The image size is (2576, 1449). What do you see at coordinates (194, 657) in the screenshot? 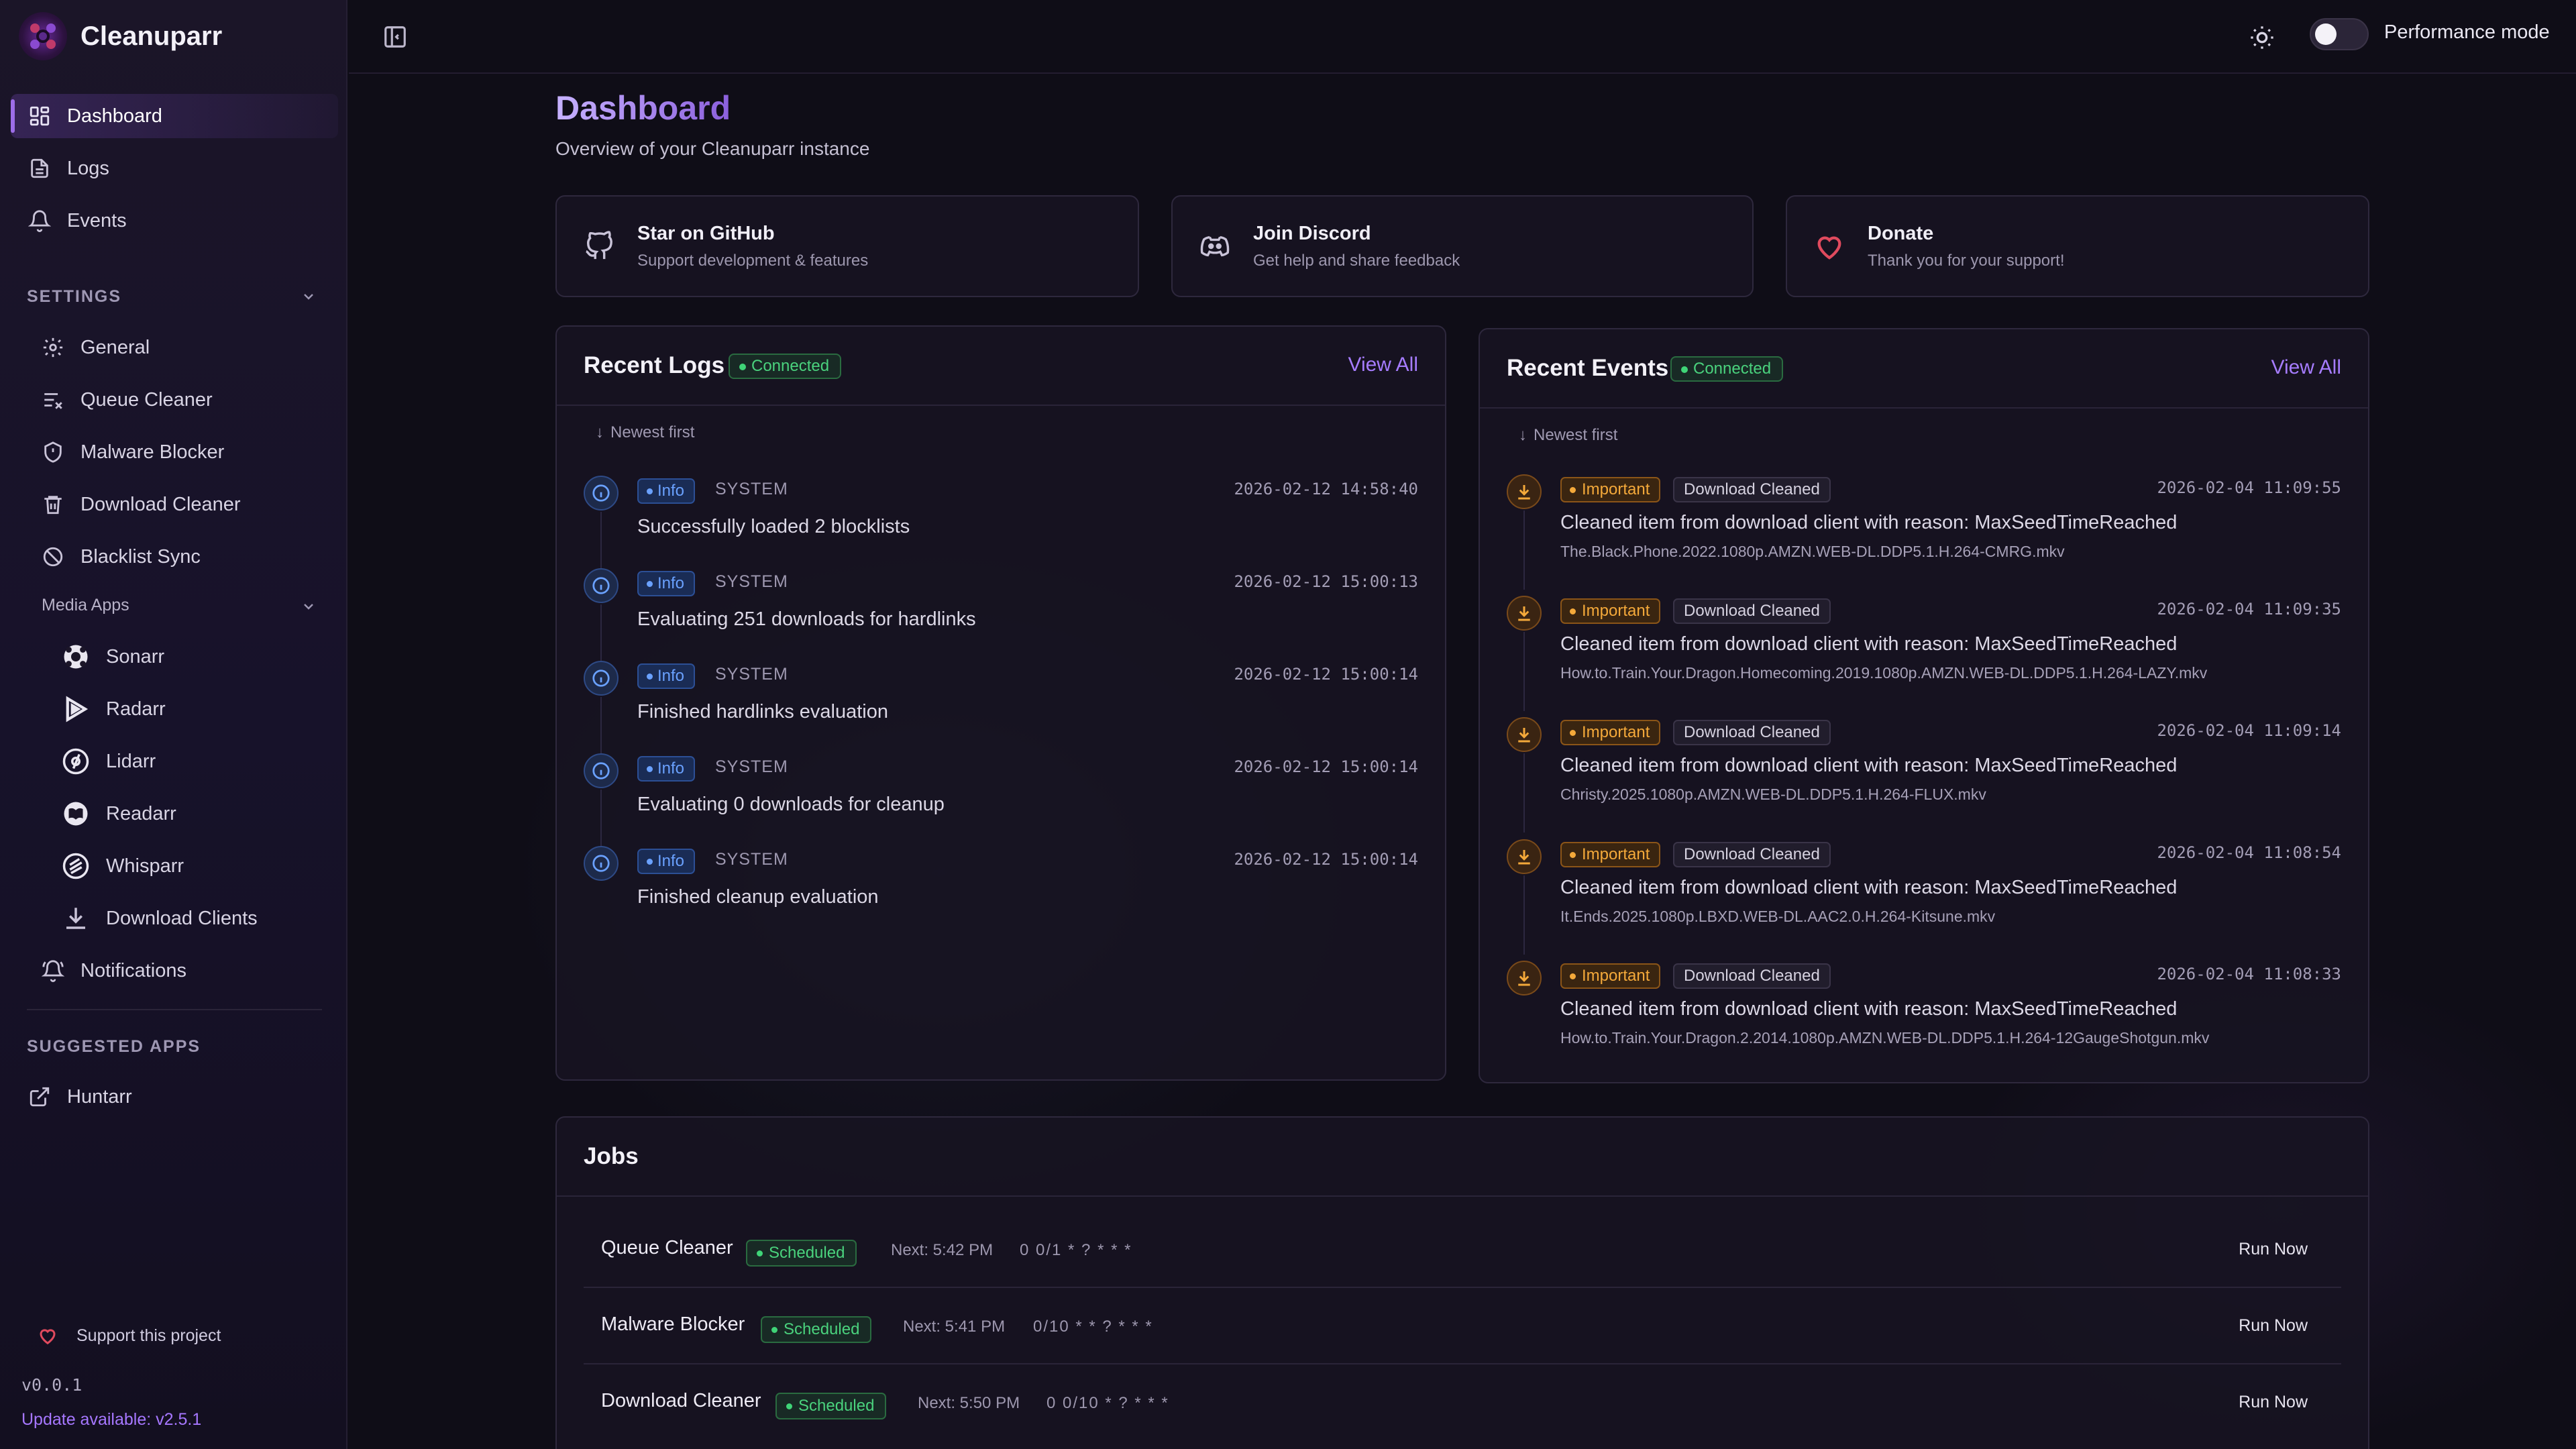
I see `nav-sonarr: Sonarr` at bounding box center [194, 657].